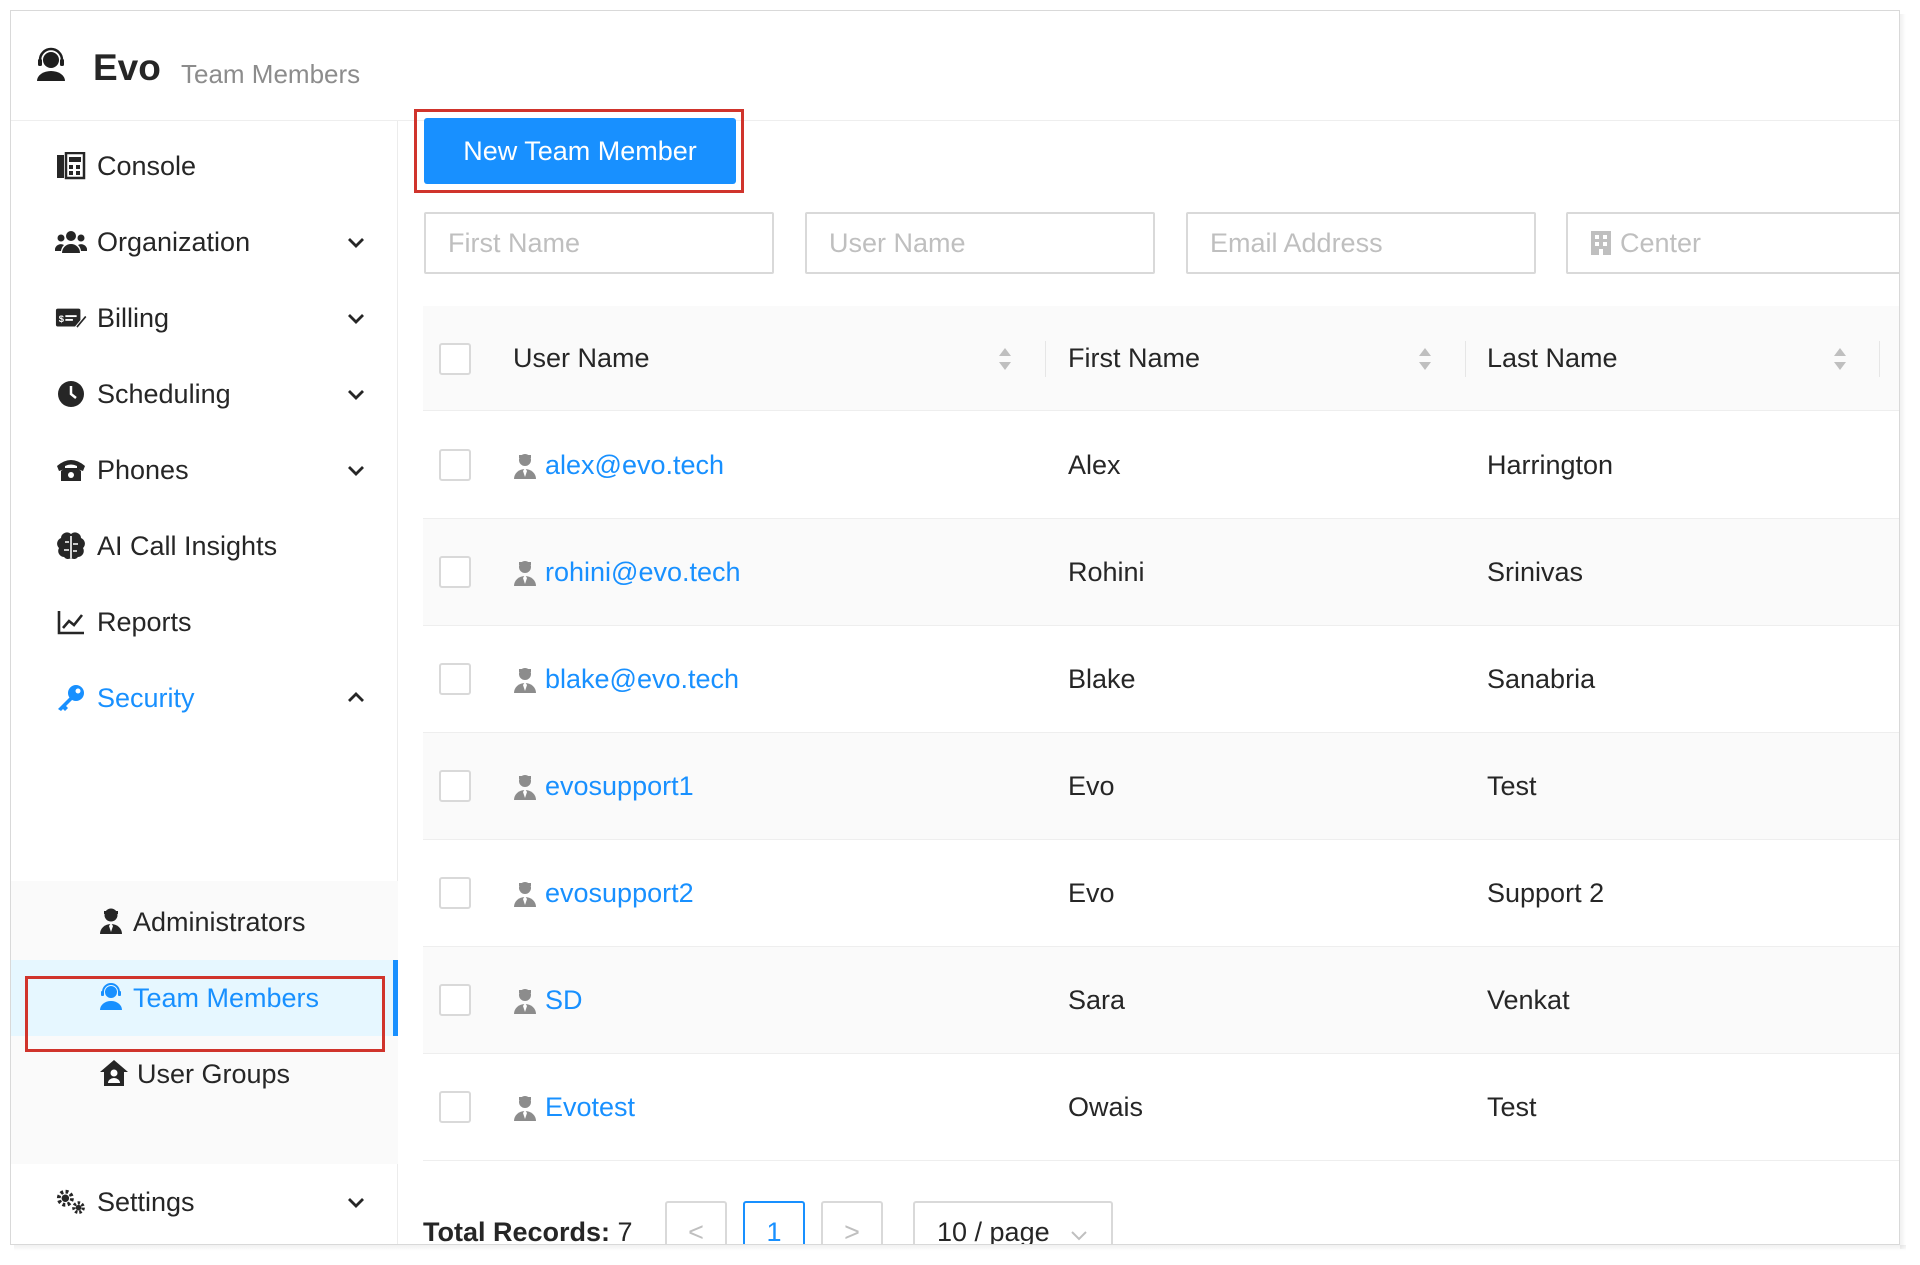 This screenshot has height=1265, width=1920. What do you see at coordinates (955, 66) in the screenshot?
I see `app-header: Evo Team Members` at bounding box center [955, 66].